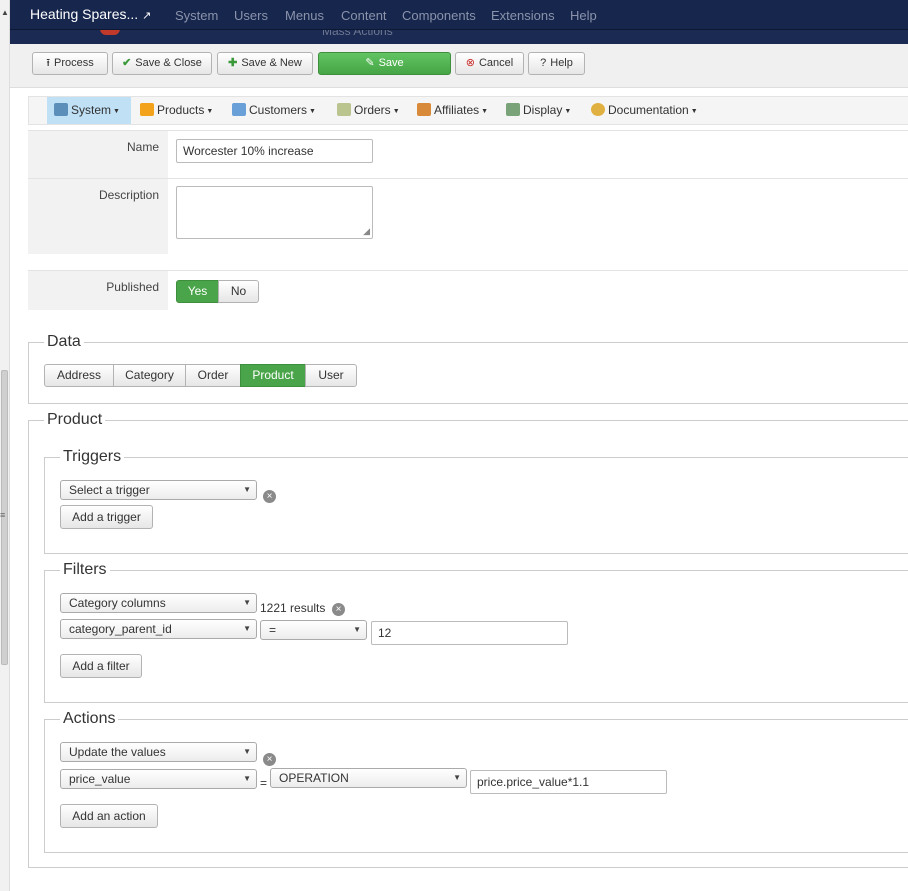 The image size is (908, 891). What do you see at coordinates (648, 110) in the screenshot?
I see `menu-documentation-label: Documentation` at bounding box center [648, 110].